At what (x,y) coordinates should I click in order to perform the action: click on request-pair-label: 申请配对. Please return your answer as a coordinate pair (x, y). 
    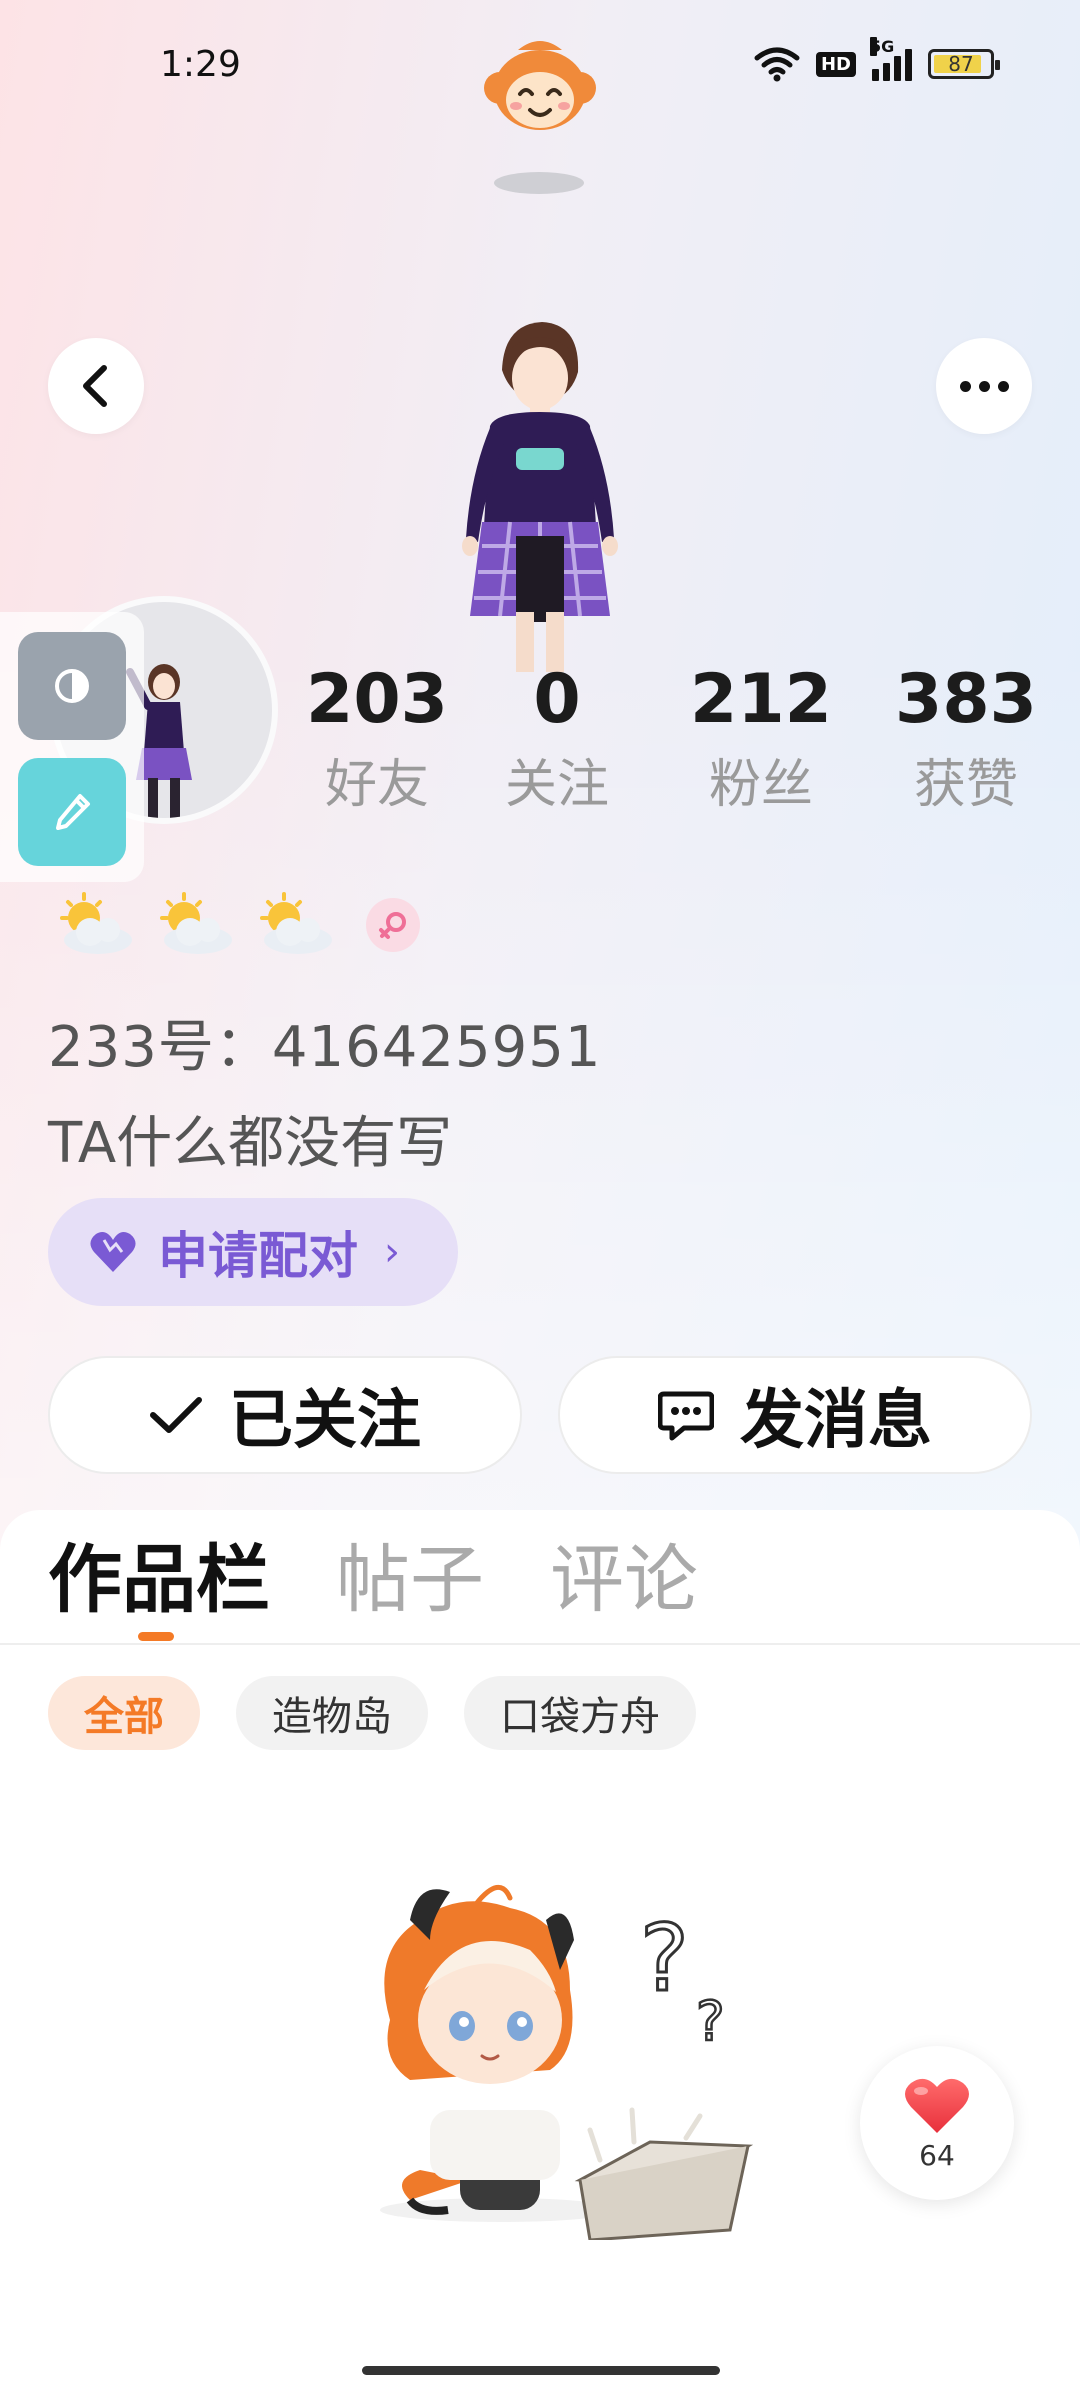
    Looking at the image, I should click on (258, 1256).